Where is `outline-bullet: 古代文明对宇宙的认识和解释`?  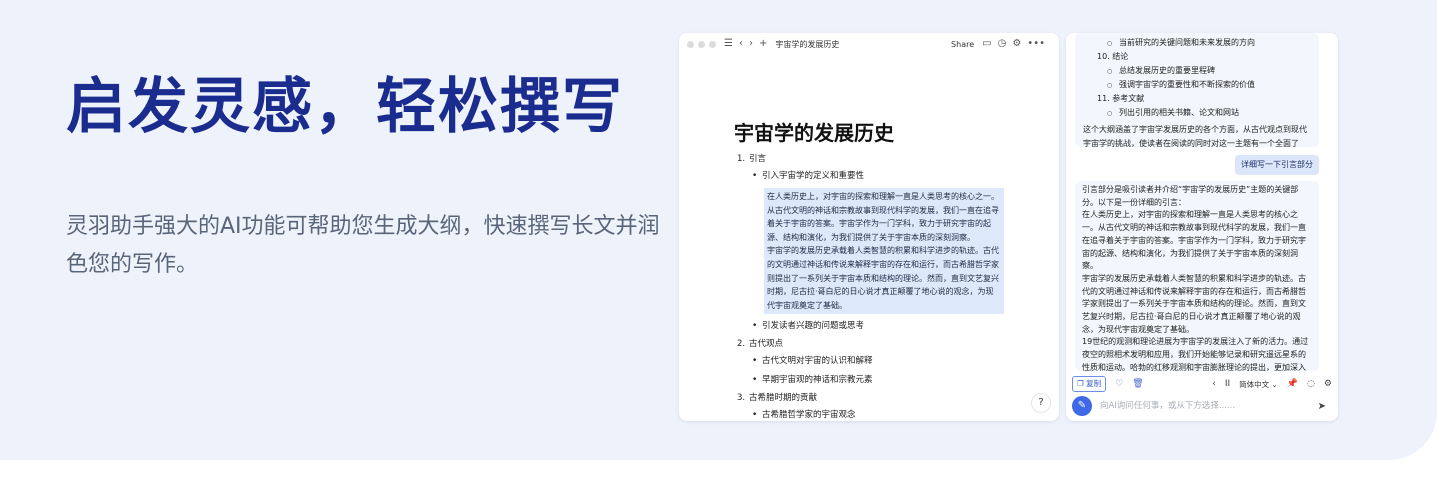
outline-bullet: 古代文明对宇宙的认识和解释 is located at coordinates (887, 361).